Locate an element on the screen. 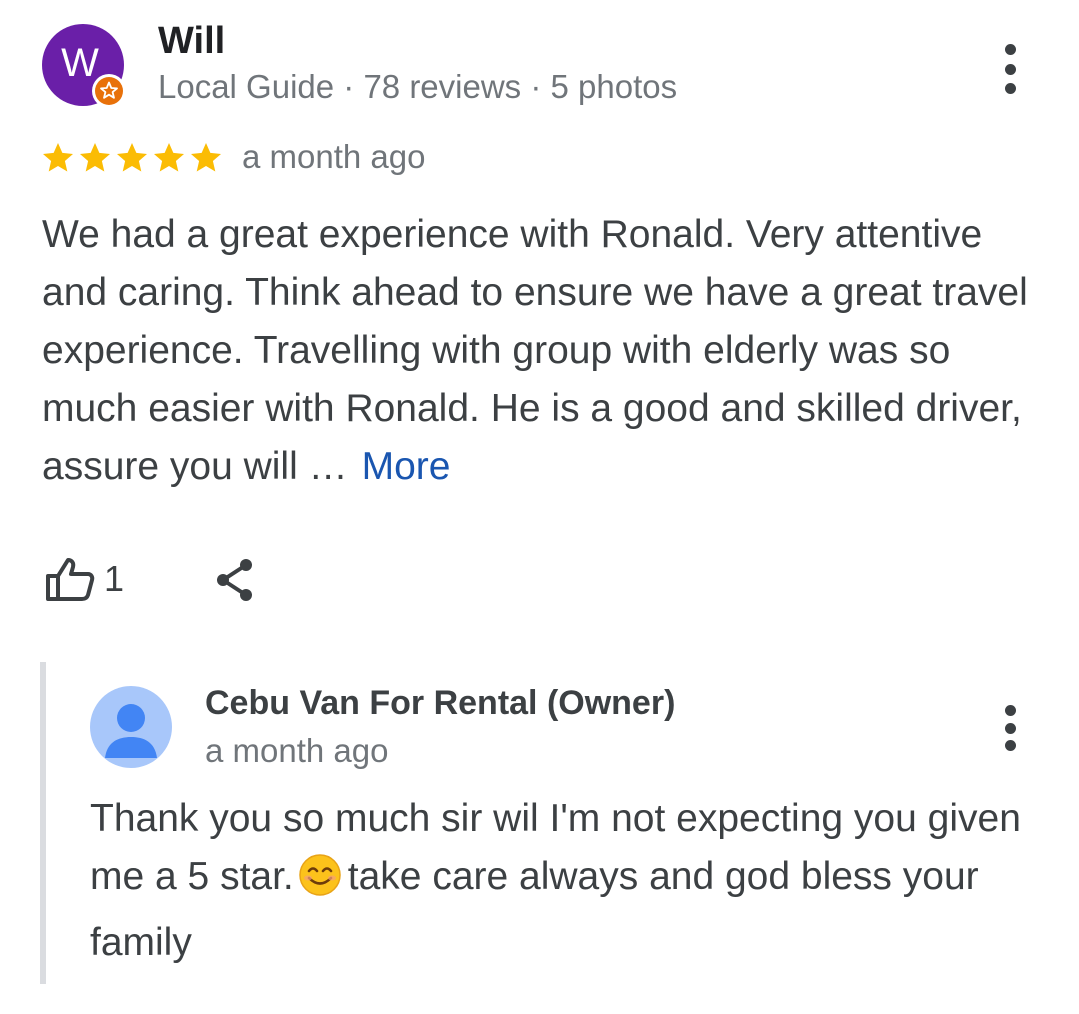  more-link: More is located at coordinates (406, 466).